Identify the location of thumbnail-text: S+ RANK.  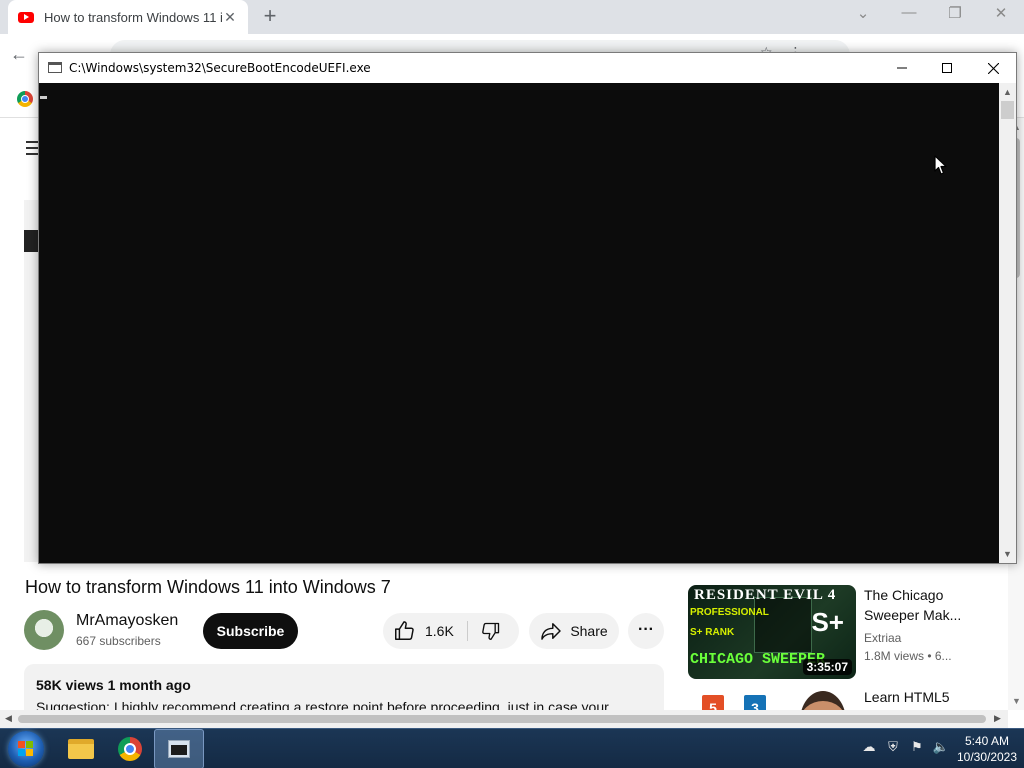
(712, 632).